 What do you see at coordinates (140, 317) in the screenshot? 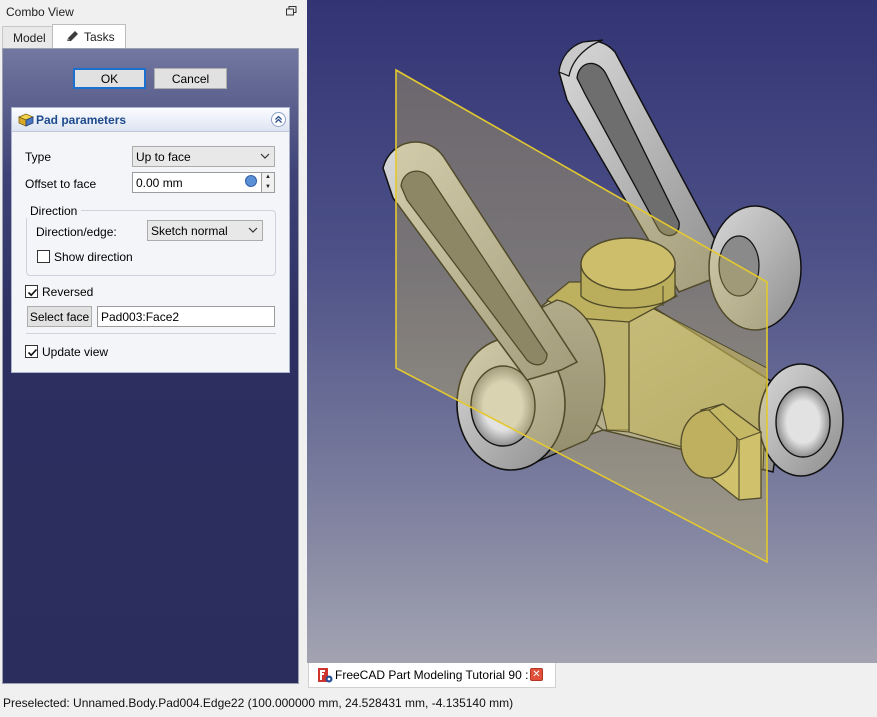
I see `face-value: Pad003:Face2` at bounding box center [140, 317].